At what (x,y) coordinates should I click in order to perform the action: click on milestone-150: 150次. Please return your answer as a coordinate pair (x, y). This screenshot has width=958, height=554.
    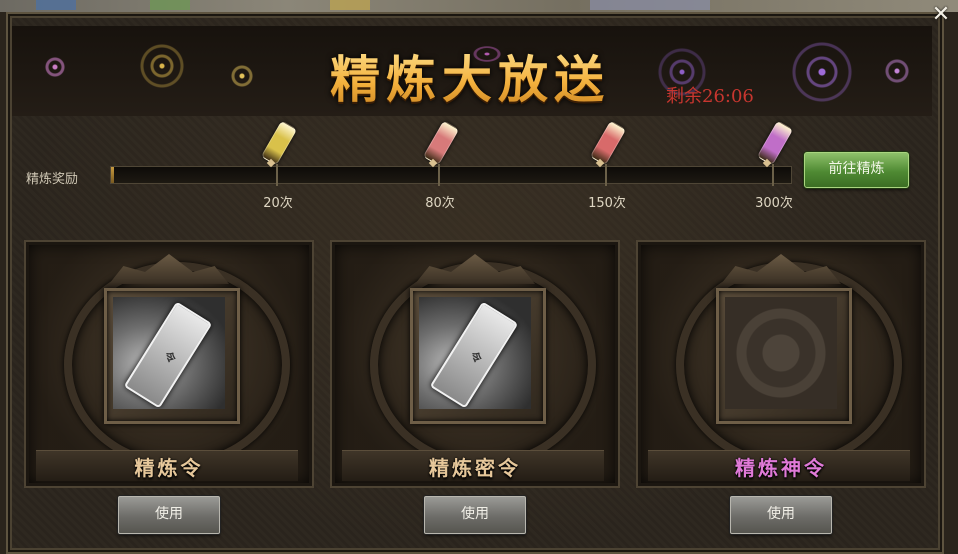
    Looking at the image, I should click on (607, 169).